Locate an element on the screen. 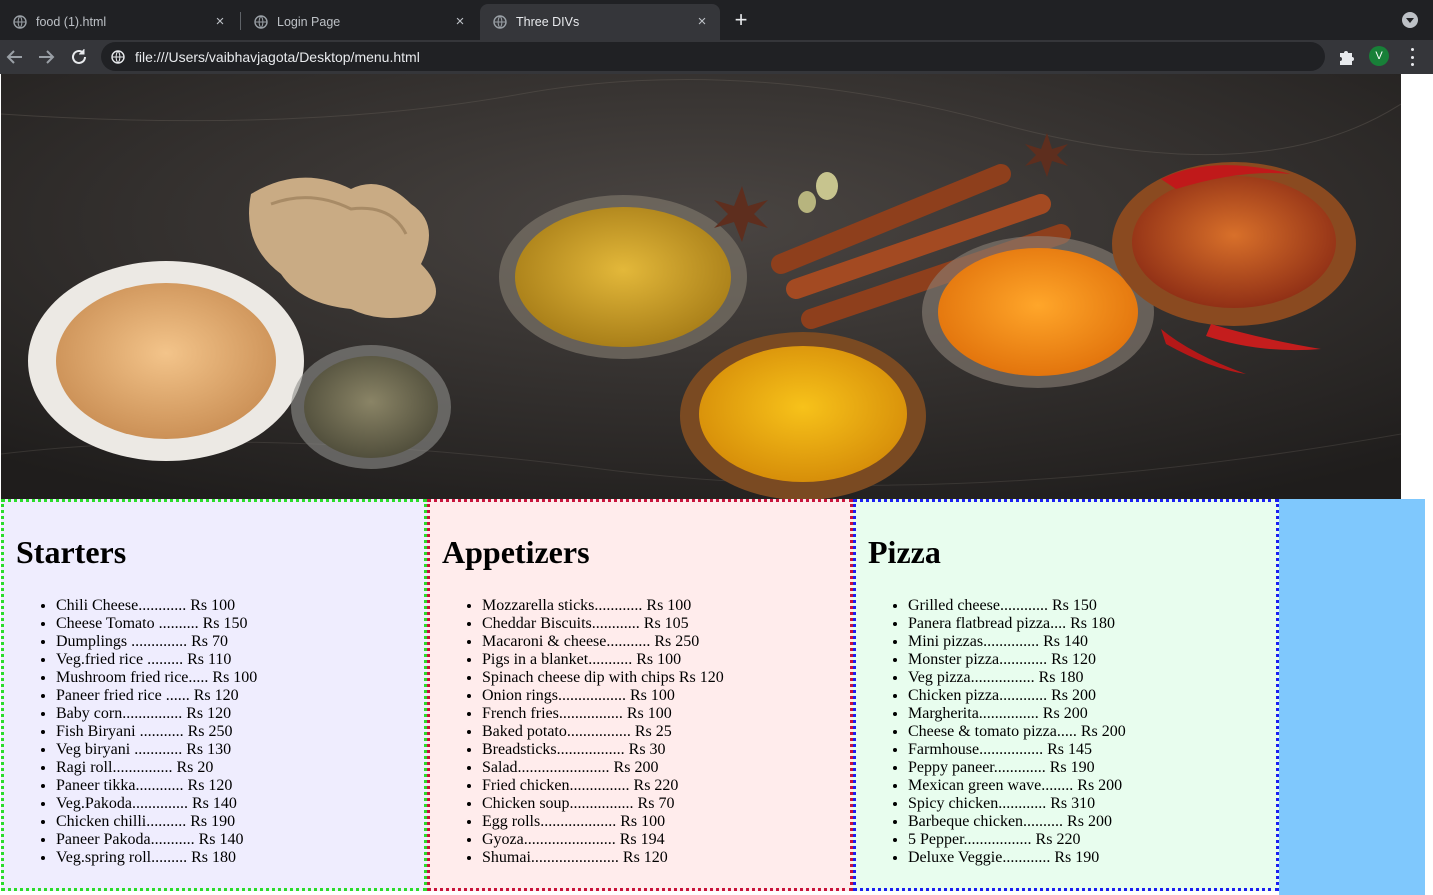  menu-item: Fish Biryani ........... Rs 250 is located at coordinates (240, 732).